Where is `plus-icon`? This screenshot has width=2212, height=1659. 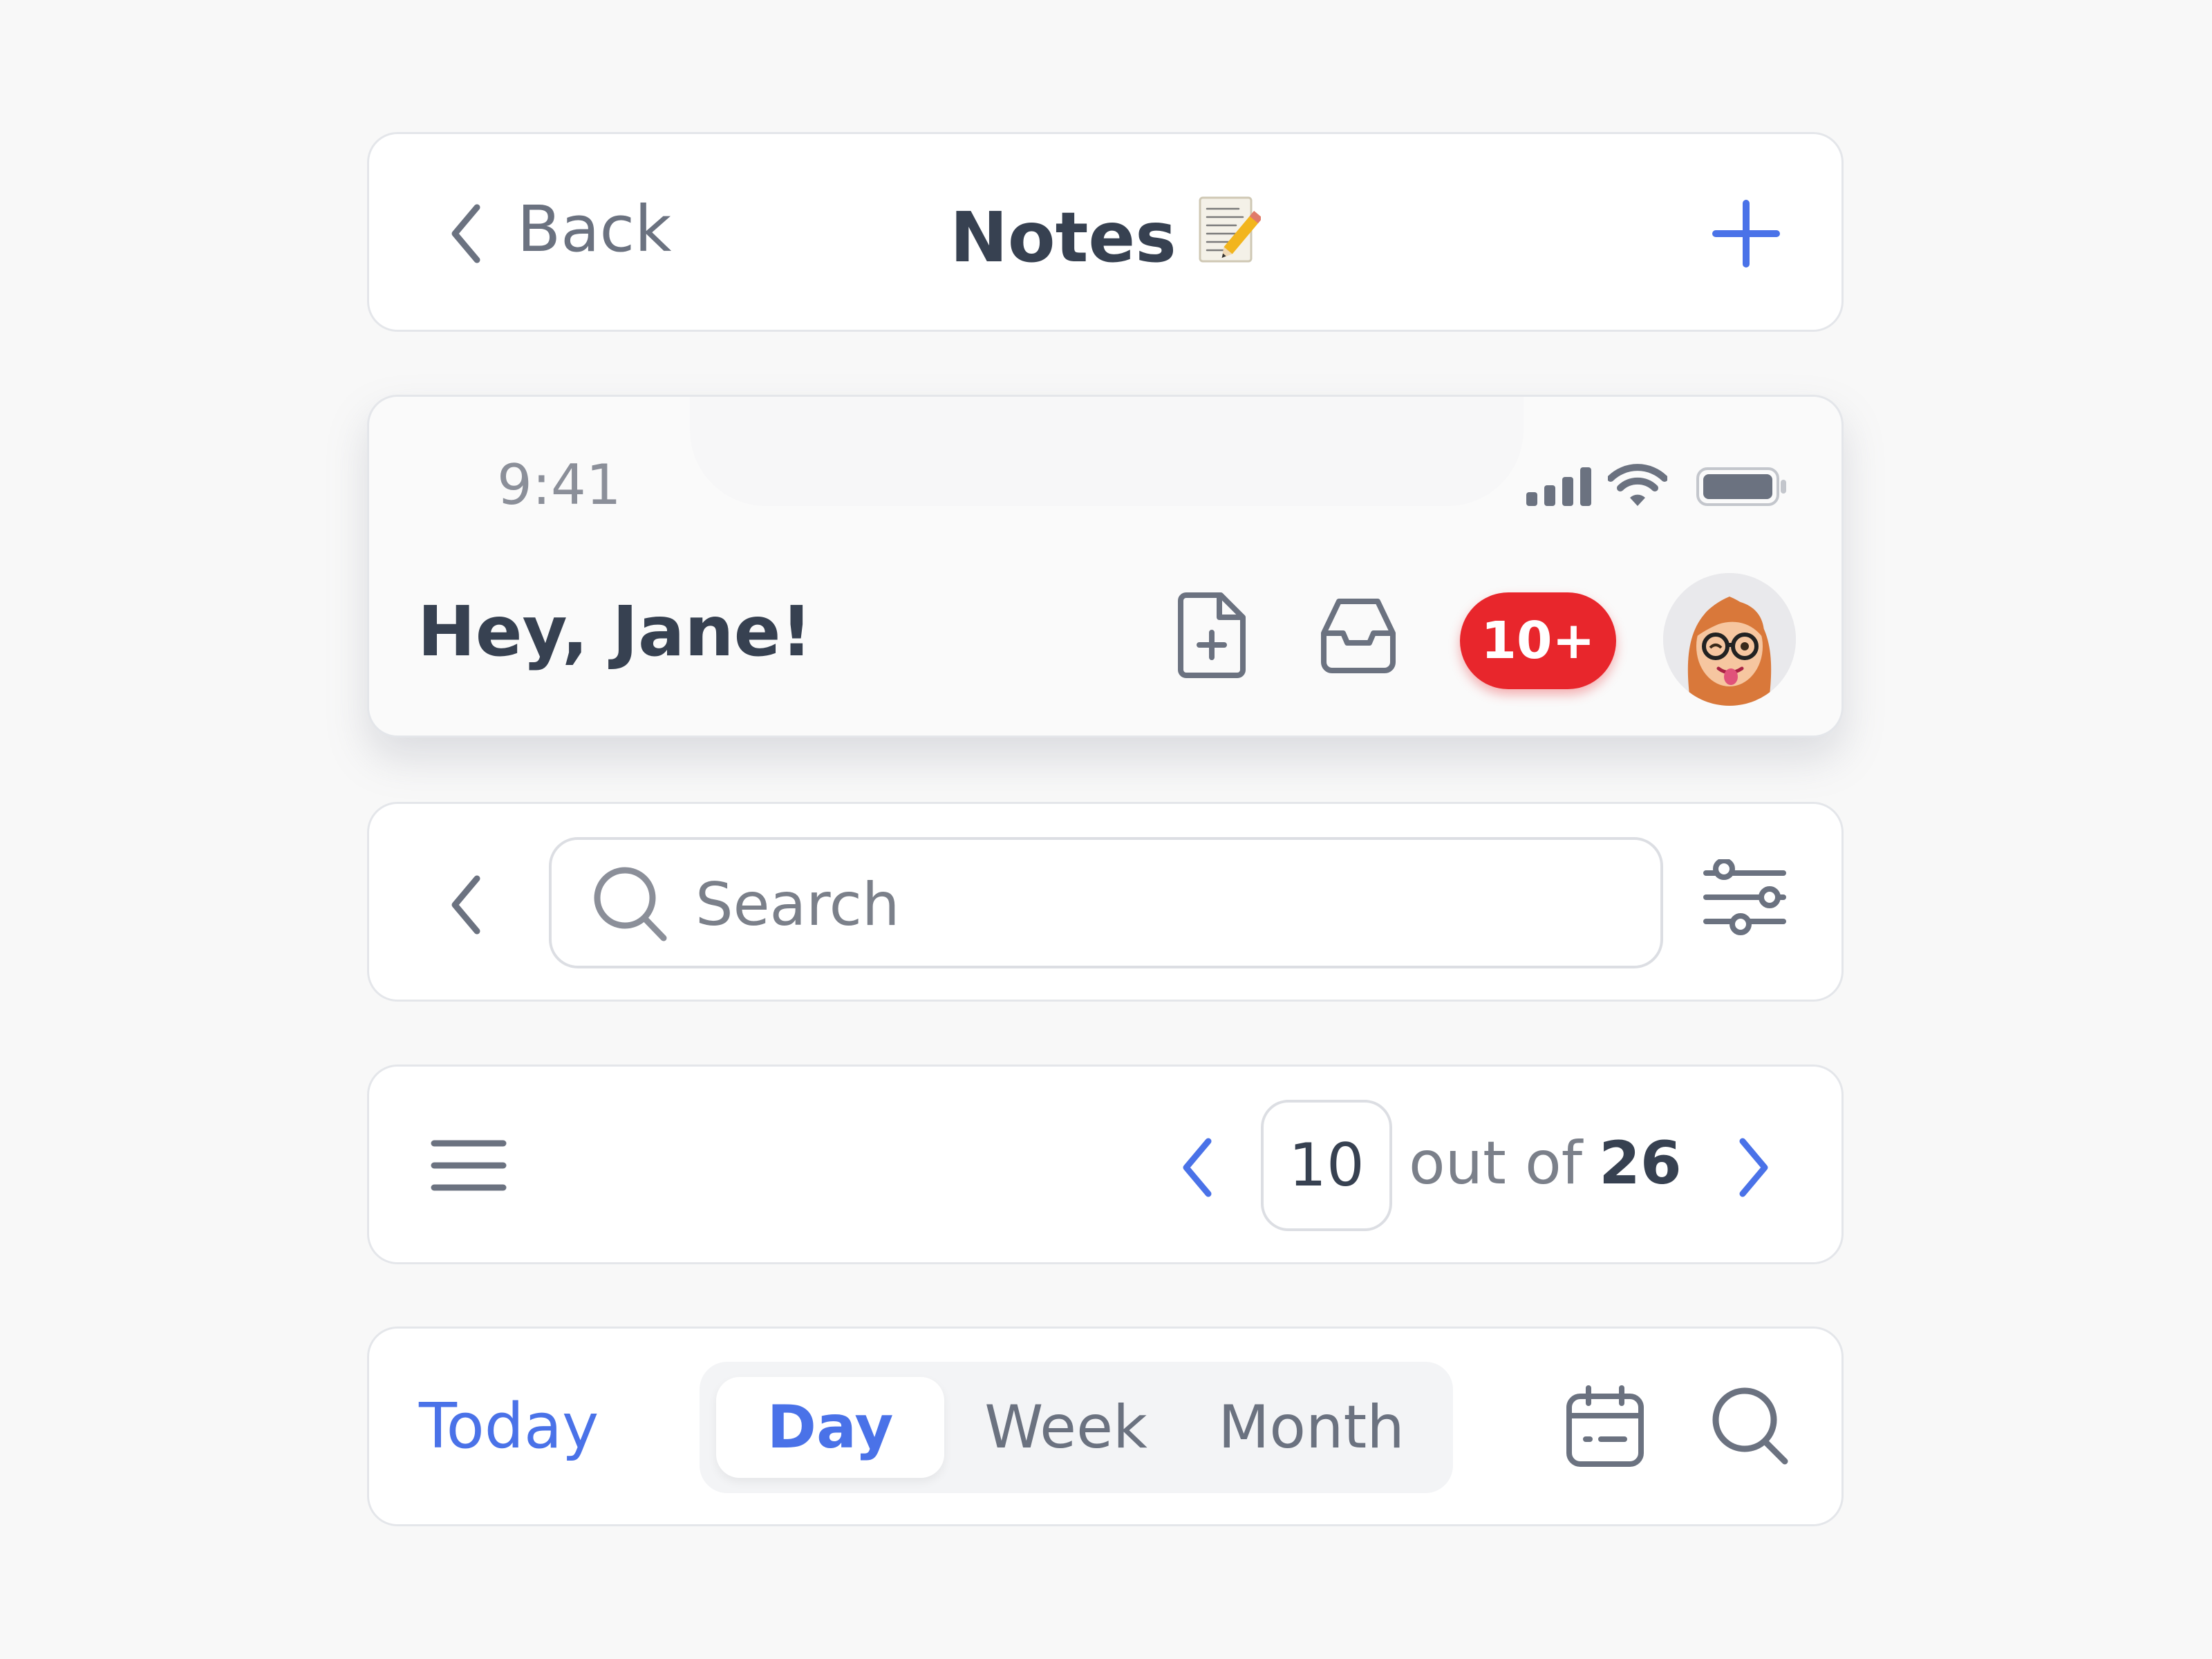 plus-icon is located at coordinates (1746, 234).